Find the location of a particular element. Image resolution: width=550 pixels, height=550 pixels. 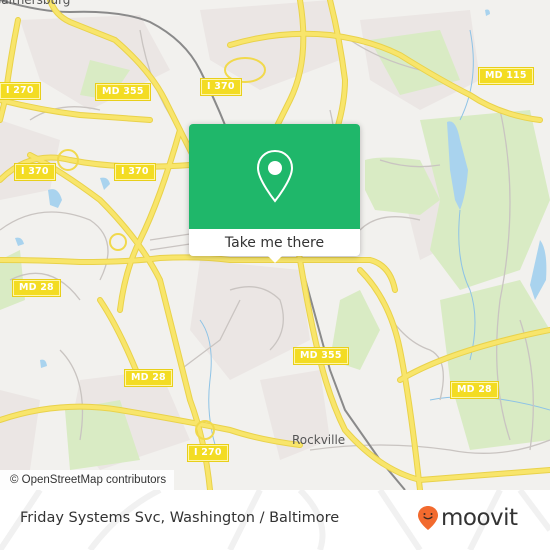

road-shield-md115: MD 115 is located at coordinates (506, 76).